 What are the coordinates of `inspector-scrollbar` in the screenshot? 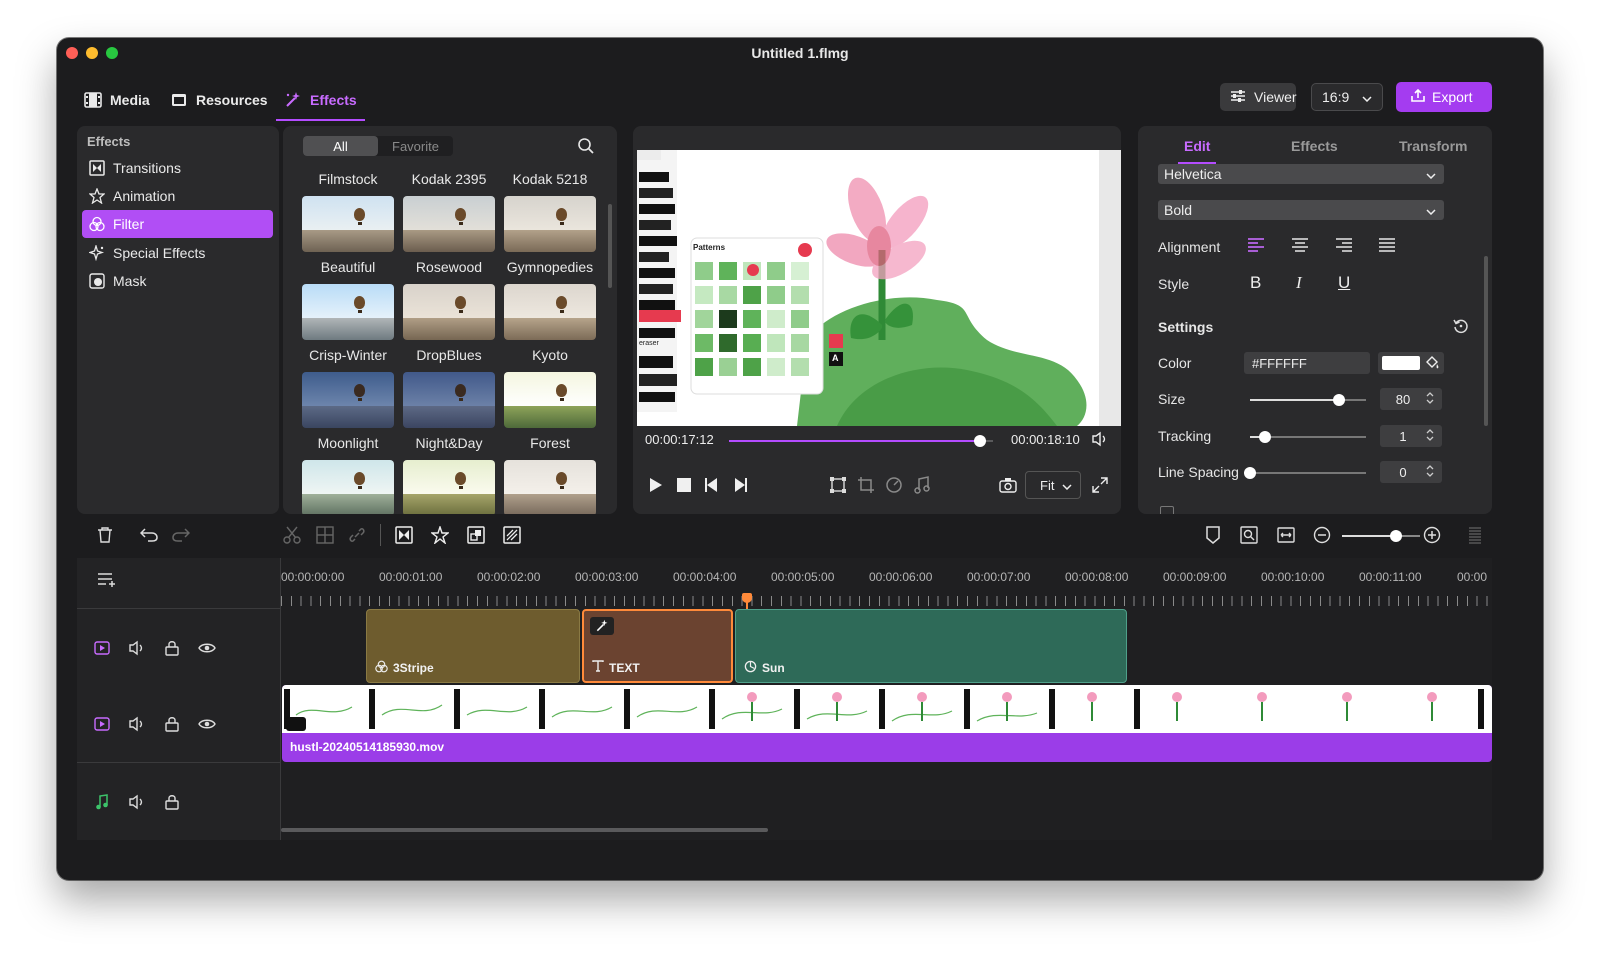 It's located at (1486, 341).